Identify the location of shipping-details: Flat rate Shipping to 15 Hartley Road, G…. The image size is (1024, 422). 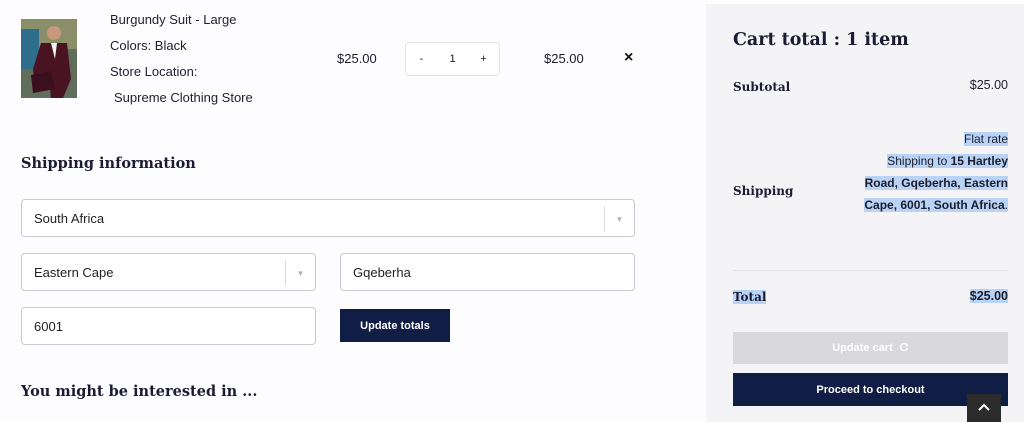
(933, 172).